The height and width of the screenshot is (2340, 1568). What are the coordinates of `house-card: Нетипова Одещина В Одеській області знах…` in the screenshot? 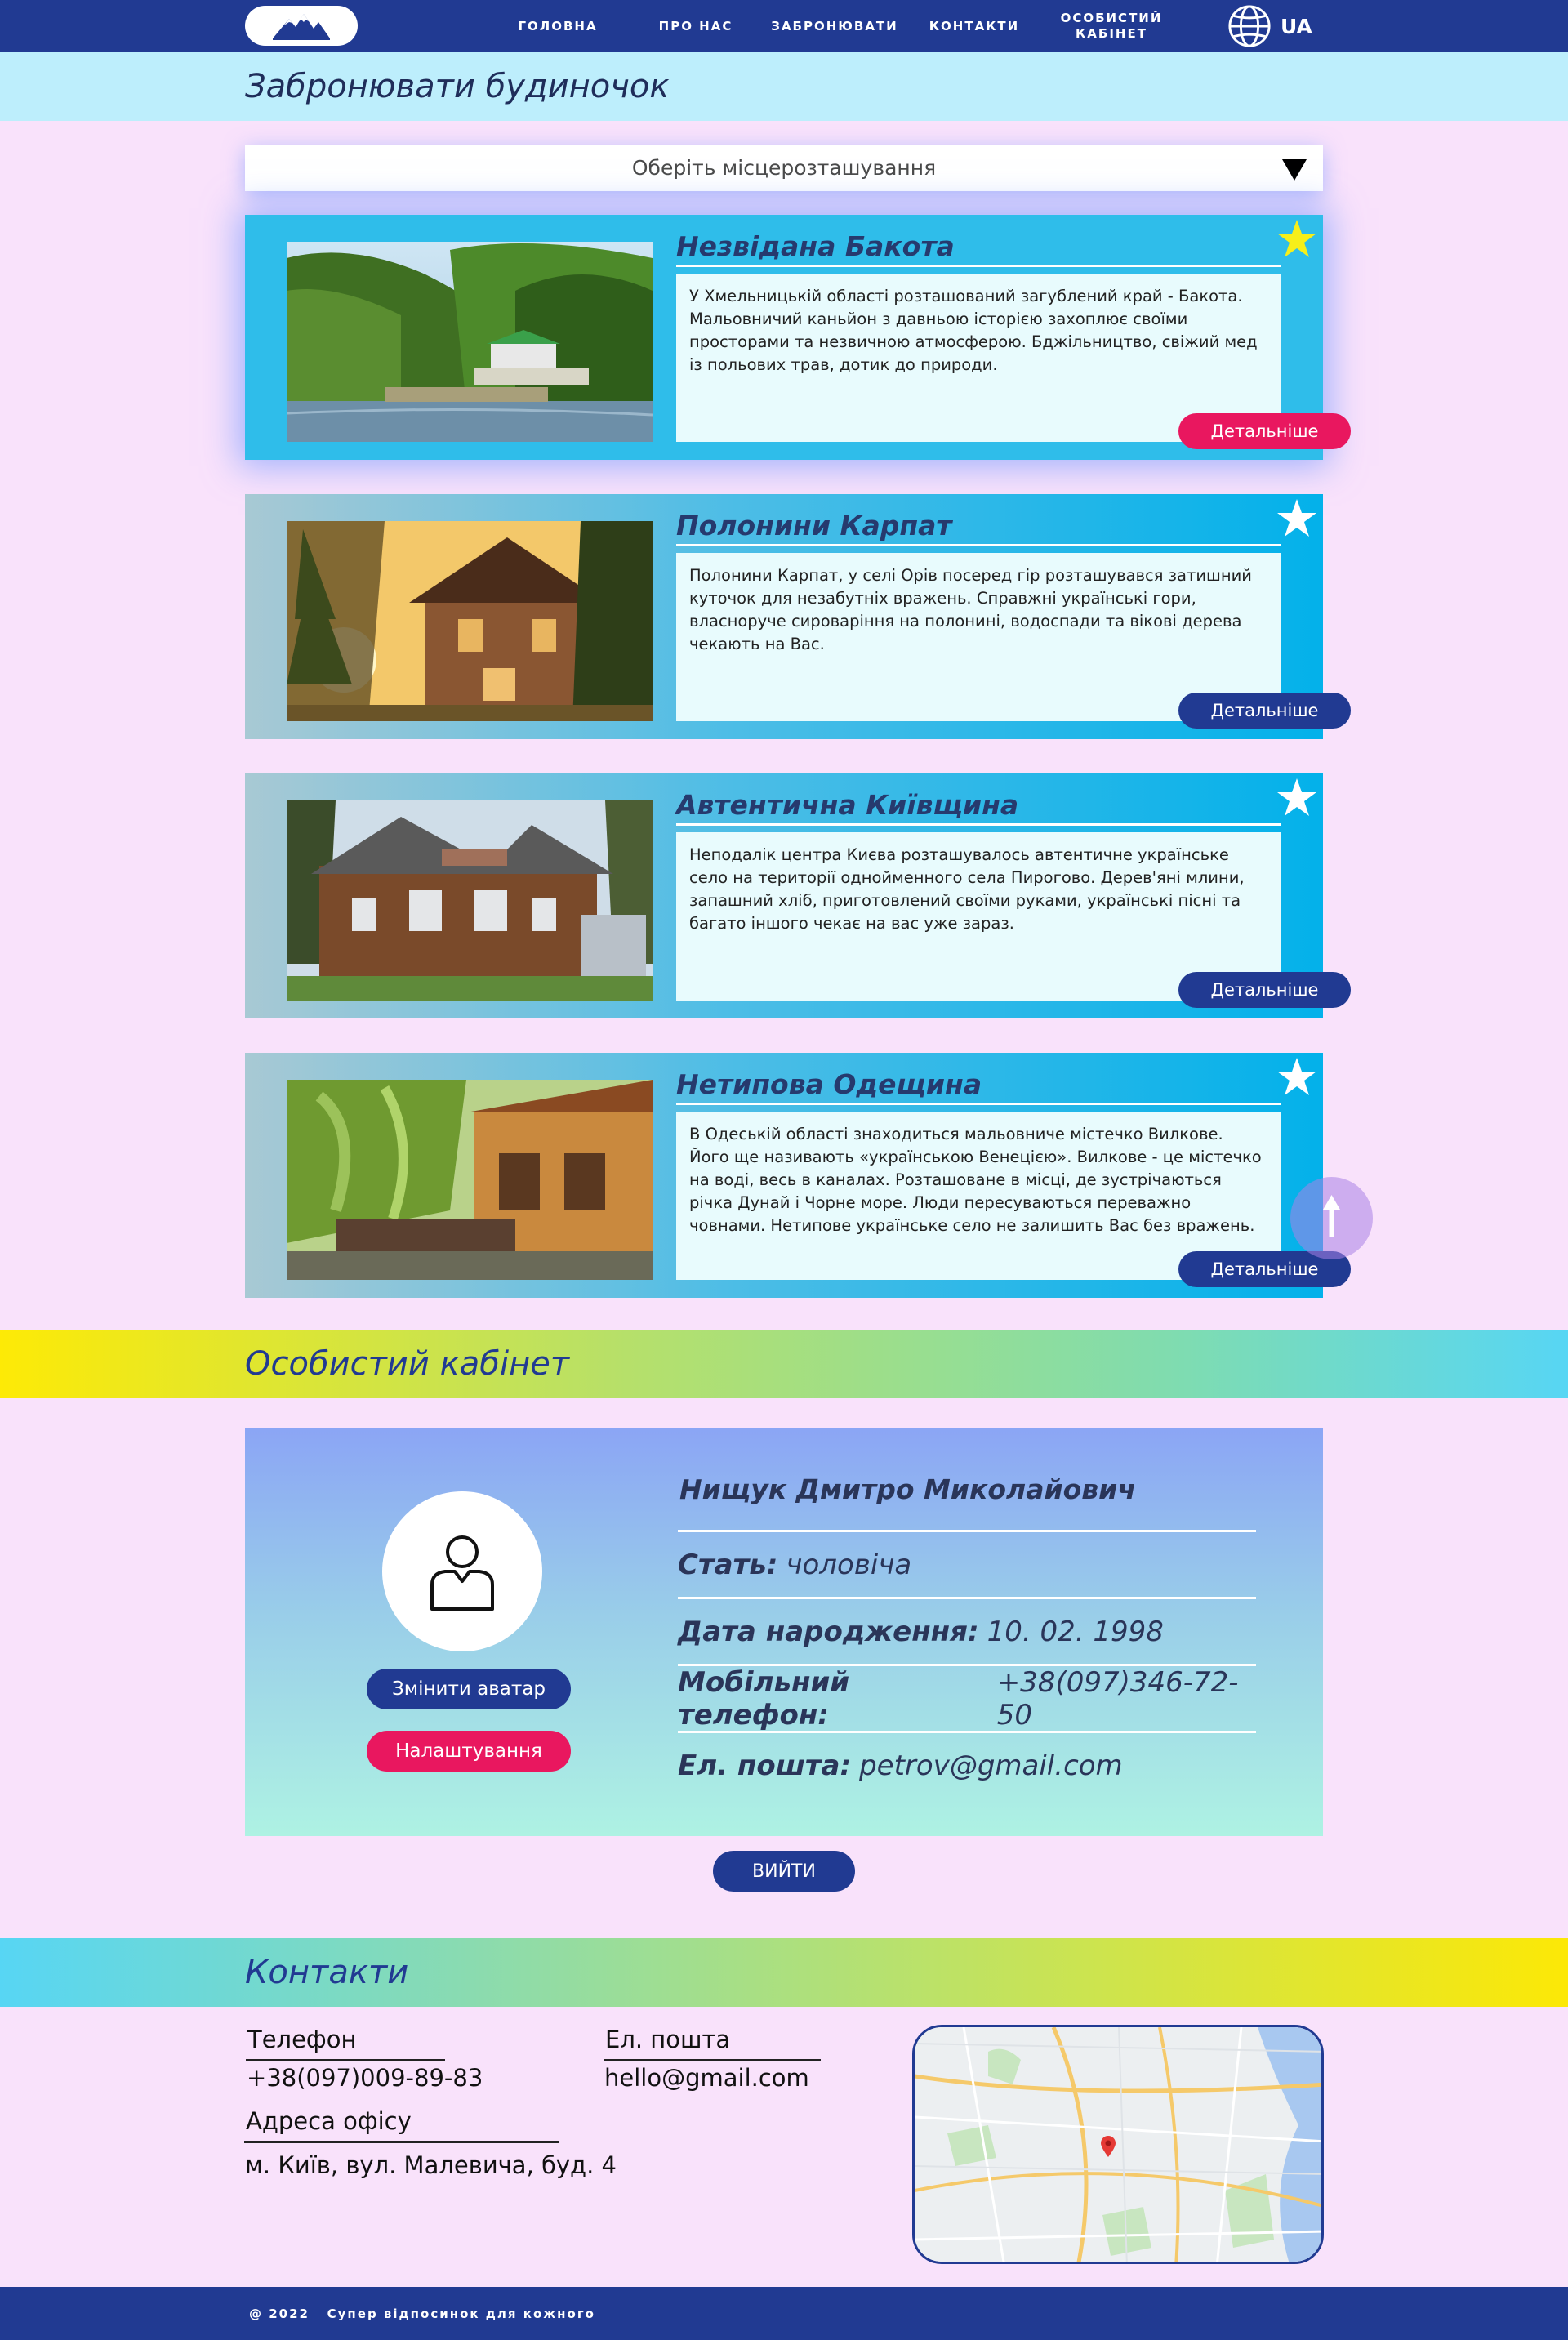 It's located at (798, 1175).